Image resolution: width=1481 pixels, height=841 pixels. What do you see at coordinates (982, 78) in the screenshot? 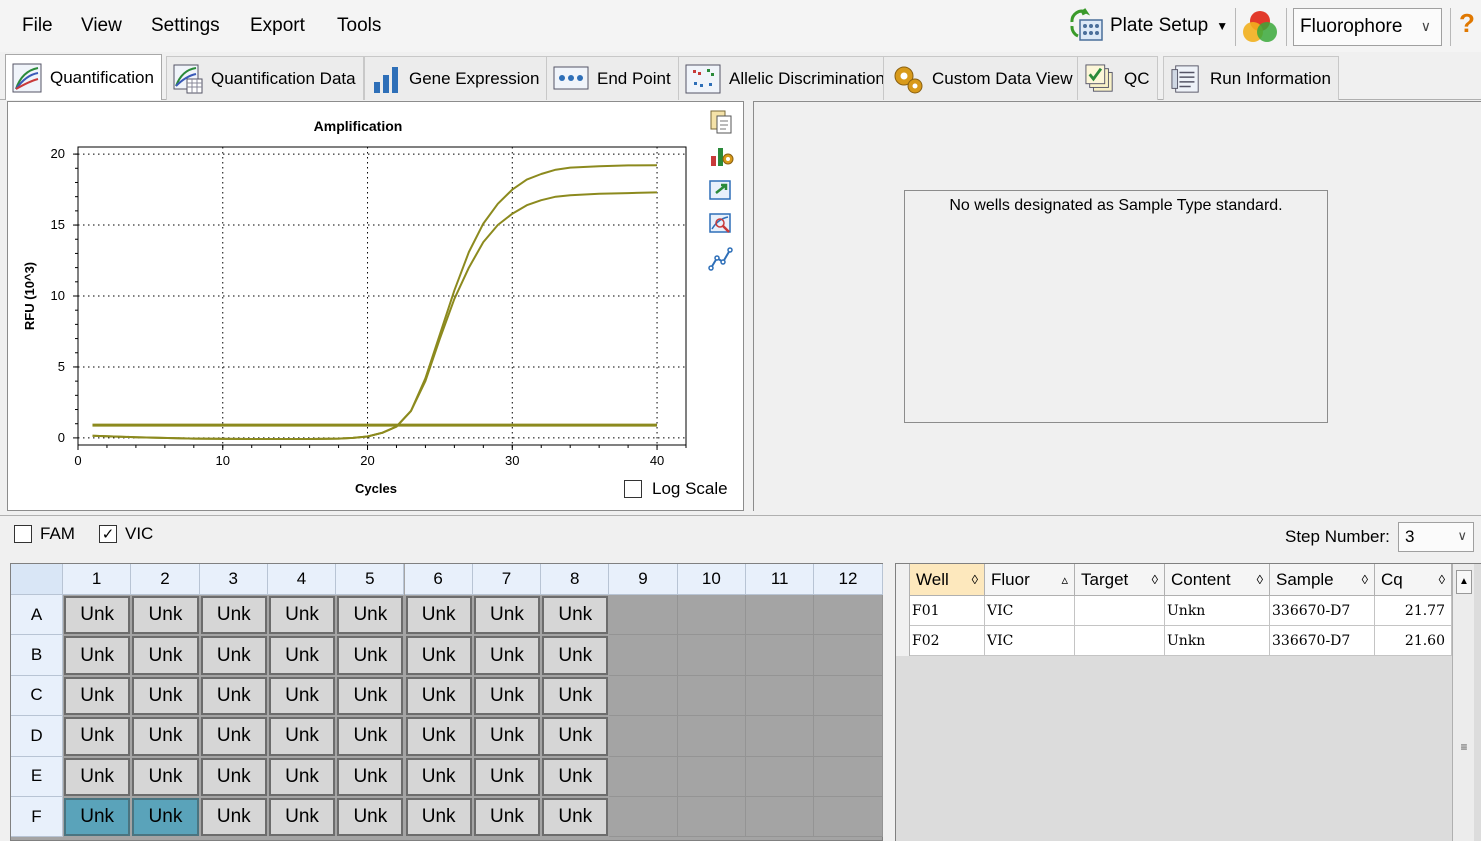
I see `tab-custom-data-view: Custom Data View` at bounding box center [982, 78].